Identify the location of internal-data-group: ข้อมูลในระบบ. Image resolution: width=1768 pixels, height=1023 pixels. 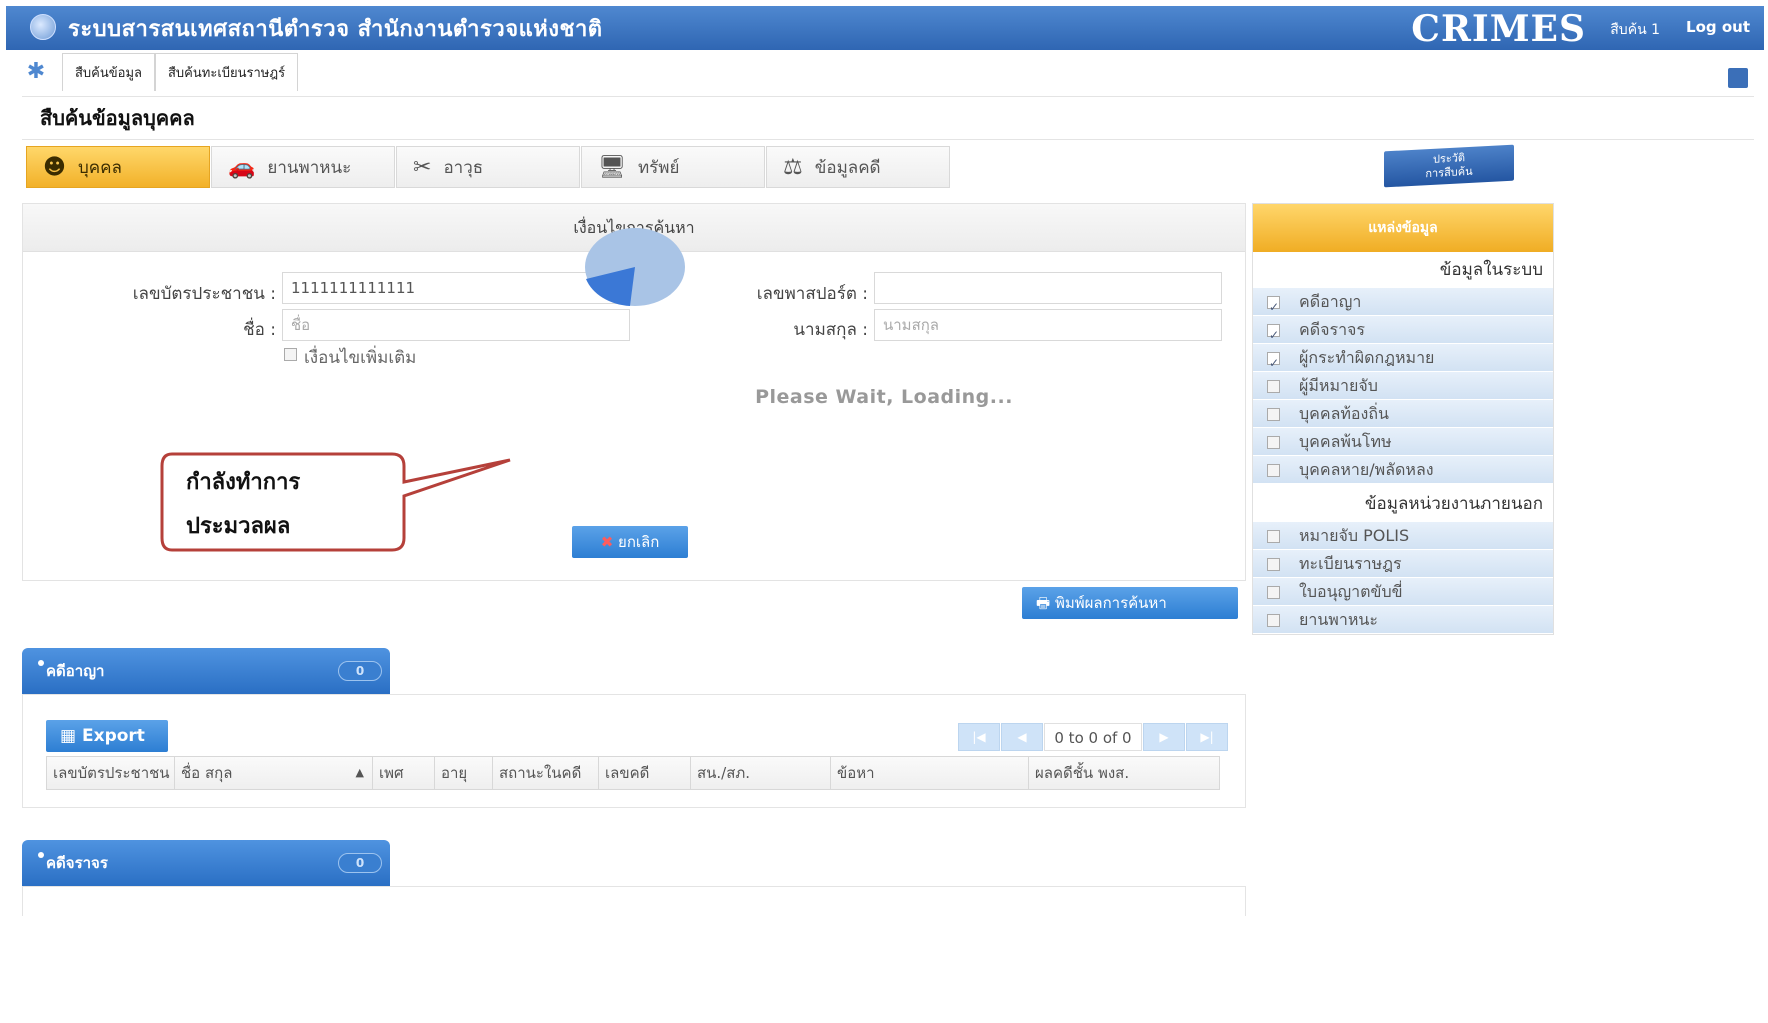
(1491, 270).